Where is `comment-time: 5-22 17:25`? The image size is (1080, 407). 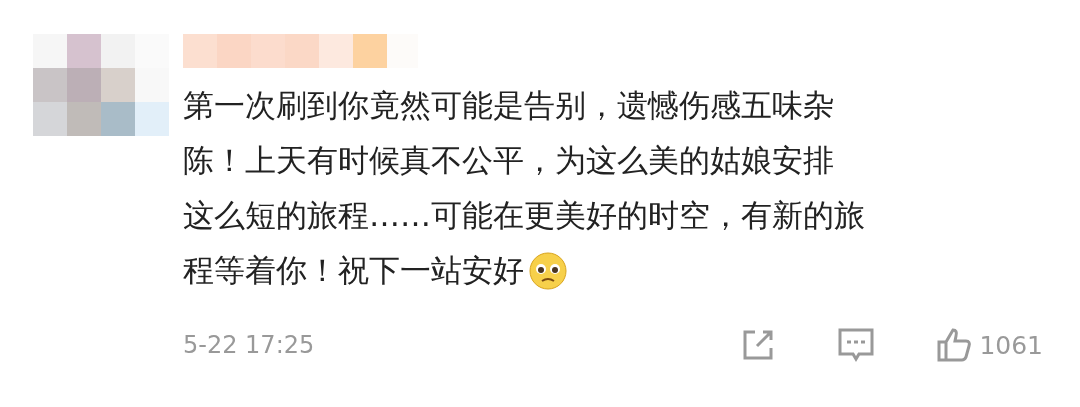
comment-time: 5-22 17:25 is located at coordinates (249, 345).